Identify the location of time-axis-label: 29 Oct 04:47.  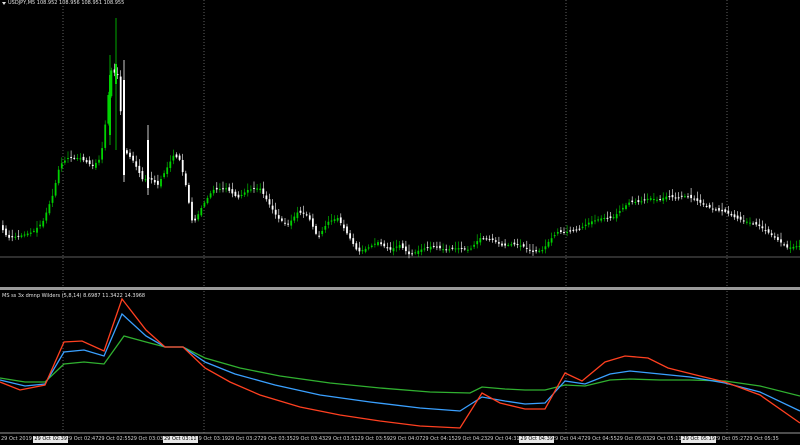
(568, 439).